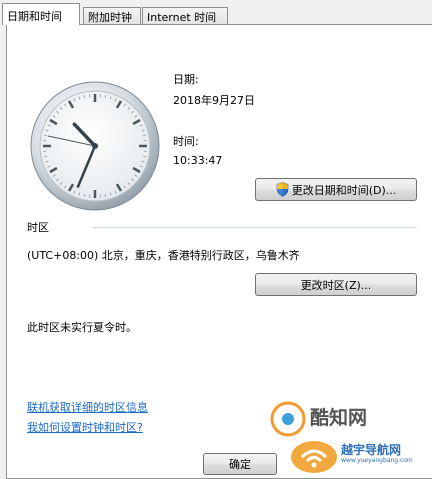 The height and width of the screenshot is (479, 432). I want to click on analog-clock, so click(95, 146).